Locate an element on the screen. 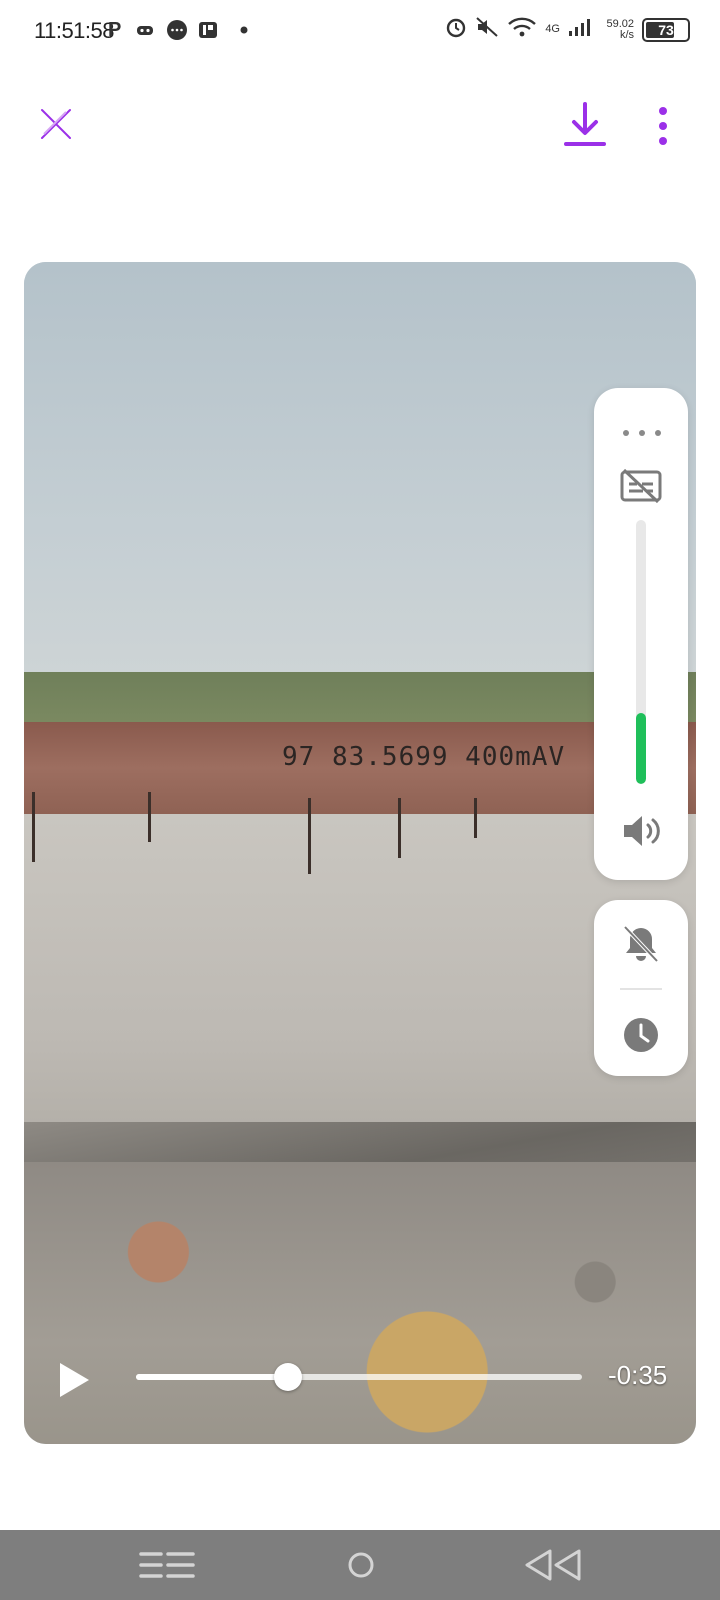 This screenshot has width=720, height=1600. panel-divider is located at coordinates (641, 989).